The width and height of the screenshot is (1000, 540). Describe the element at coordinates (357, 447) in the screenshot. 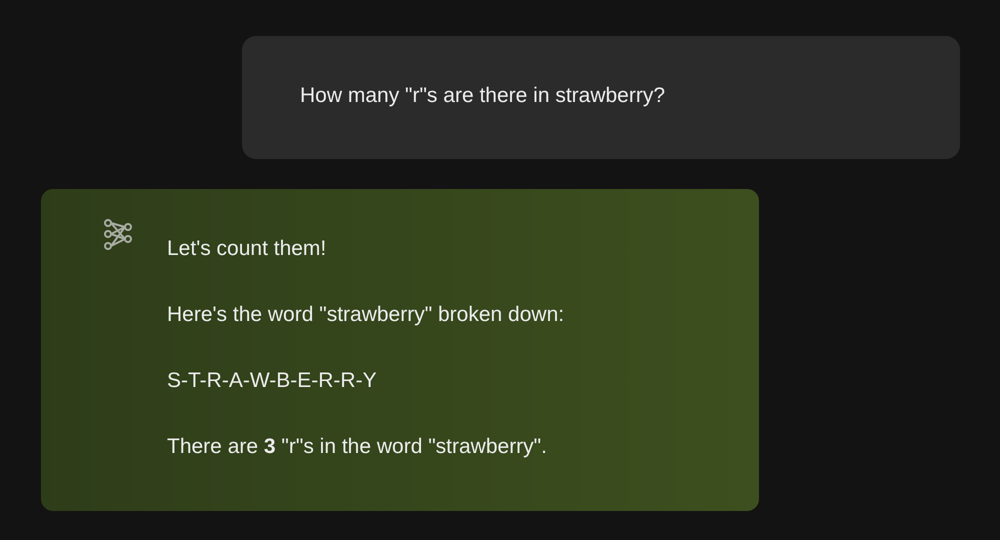

I see `message-text: There are 3 "r"s in the word "strawberry".` at that location.